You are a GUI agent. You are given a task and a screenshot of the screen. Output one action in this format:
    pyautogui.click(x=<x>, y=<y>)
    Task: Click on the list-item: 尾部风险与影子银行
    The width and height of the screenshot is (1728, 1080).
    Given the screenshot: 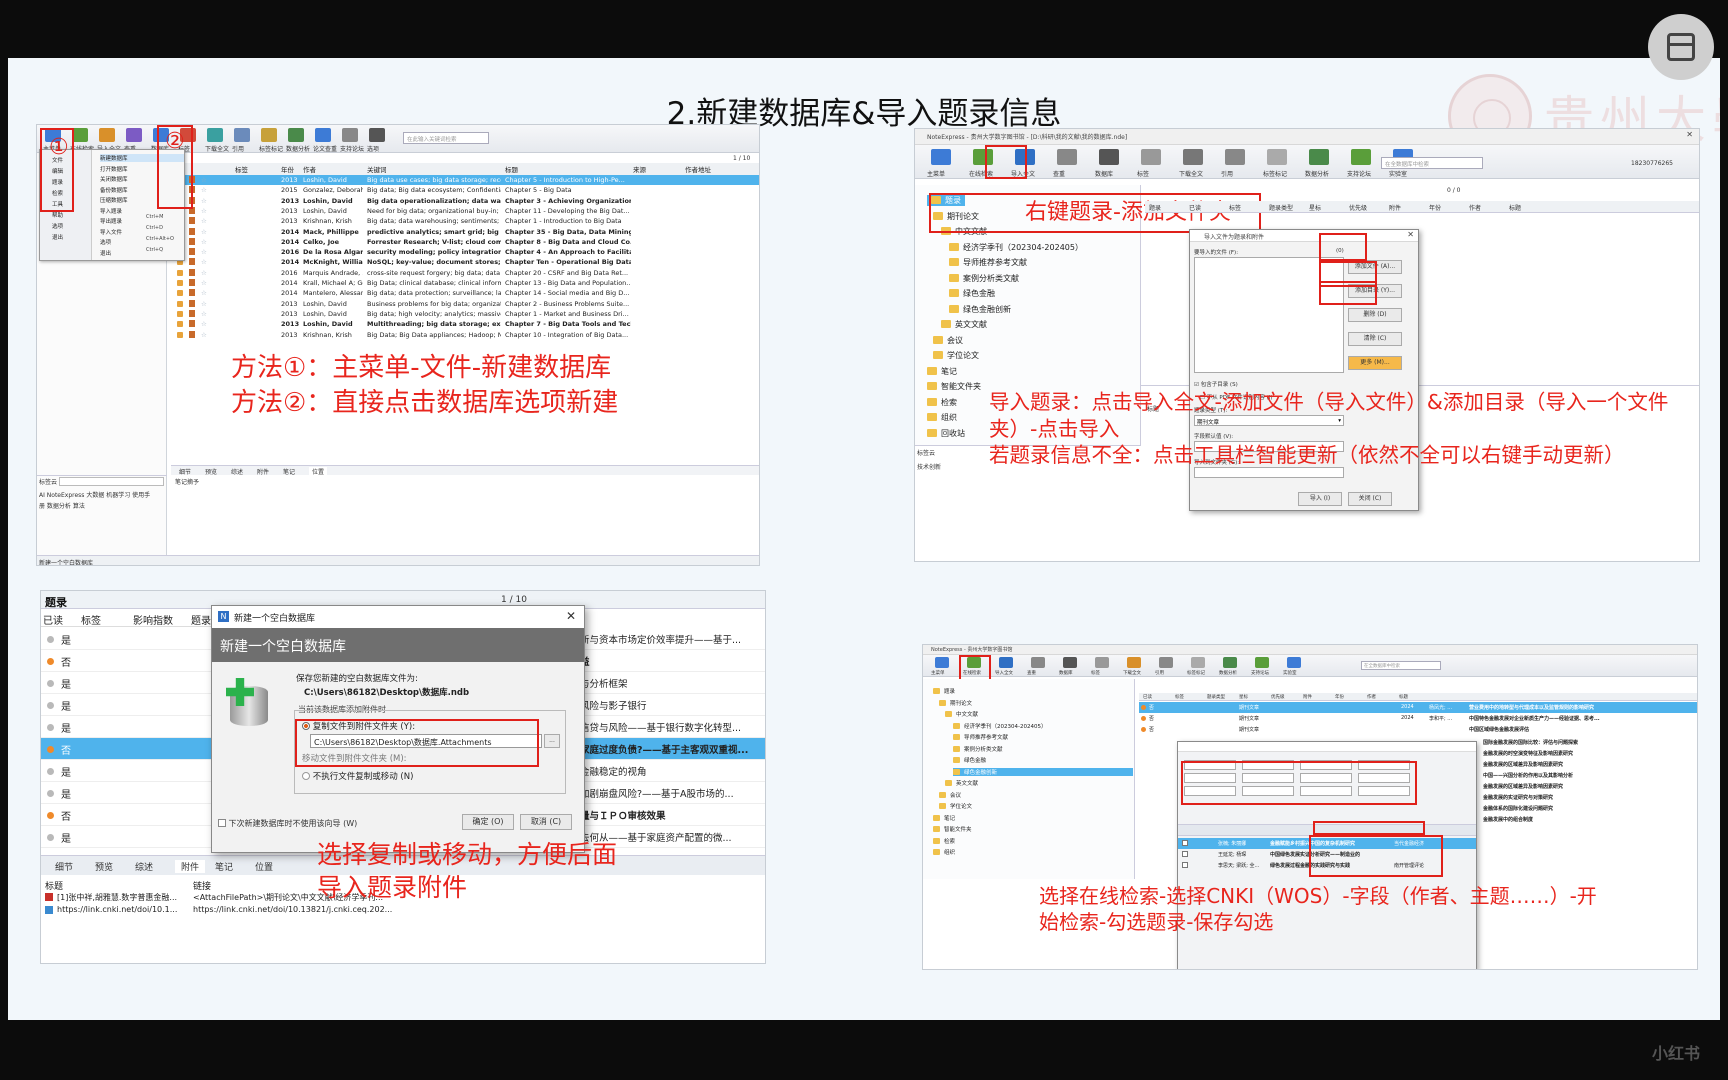 What is the action you would take?
    pyautogui.click(x=663, y=705)
    